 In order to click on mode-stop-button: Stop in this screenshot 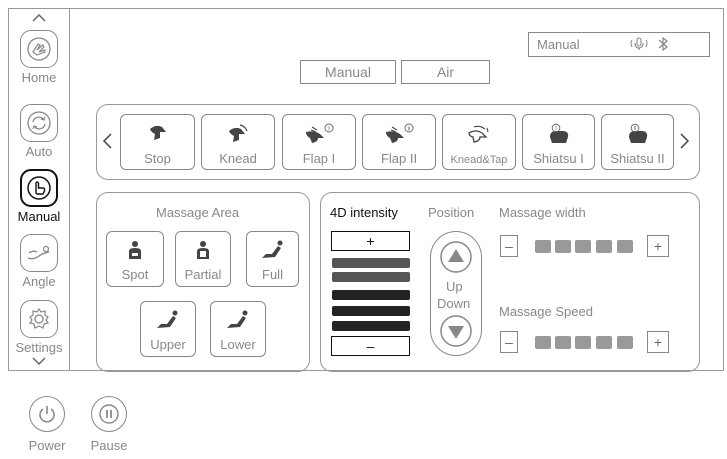, I will do `click(157, 142)`.